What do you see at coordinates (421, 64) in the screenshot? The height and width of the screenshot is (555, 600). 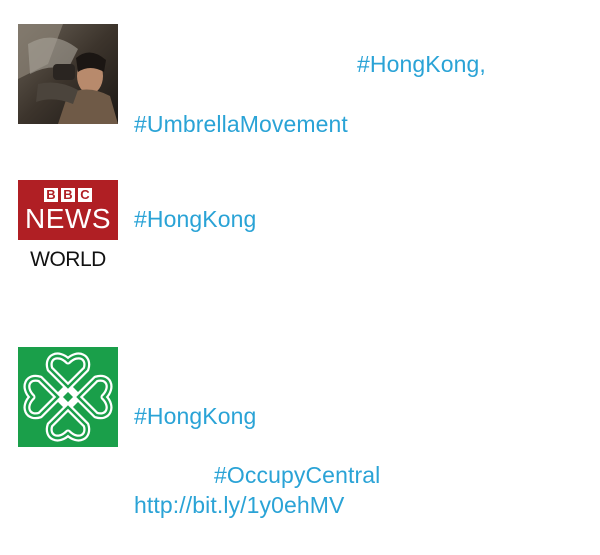 I see `hashtag-link: #HongKong,` at bounding box center [421, 64].